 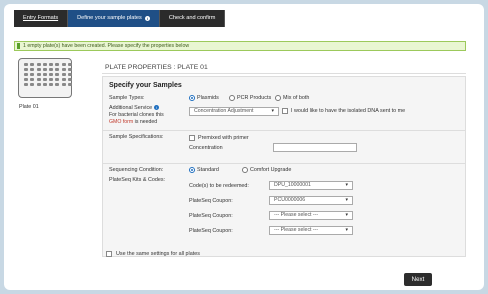 What do you see at coordinates (133, 122) in the screenshot?
I see `gmo-note-2: GMO form is needed` at bounding box center [133, 122].